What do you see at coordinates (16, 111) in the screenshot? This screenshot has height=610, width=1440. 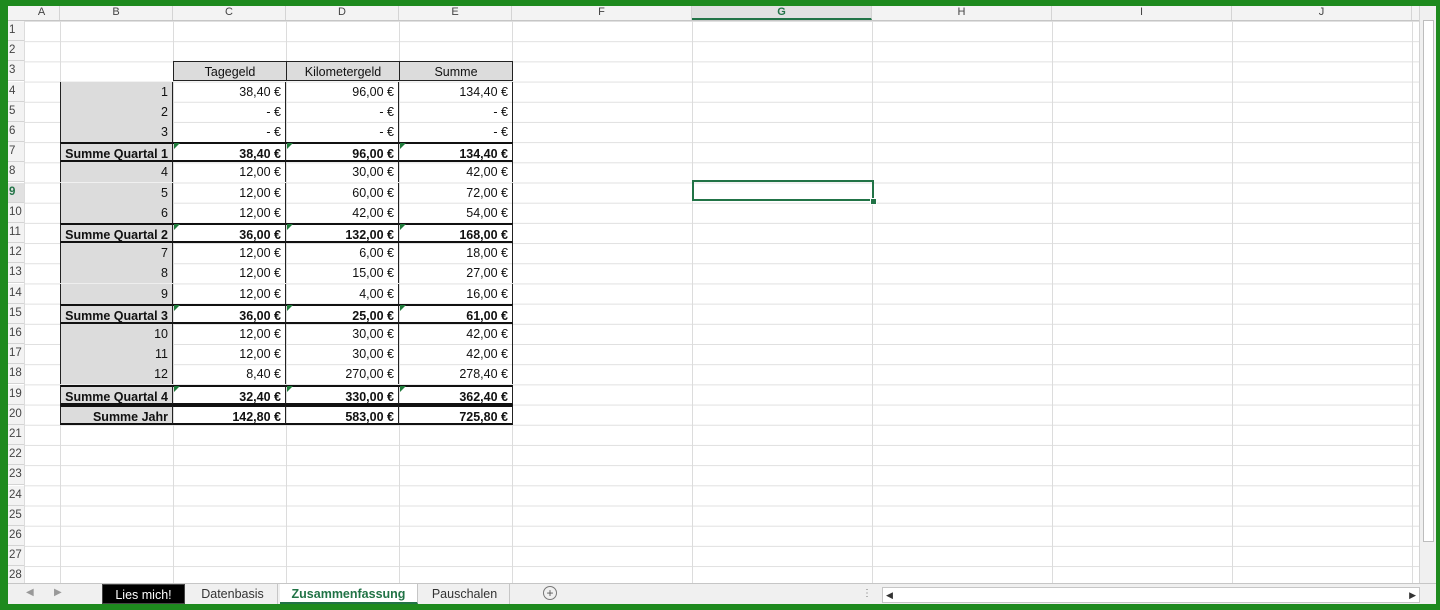 I see `row-header-5: 5` at bounding box center [16, 111].